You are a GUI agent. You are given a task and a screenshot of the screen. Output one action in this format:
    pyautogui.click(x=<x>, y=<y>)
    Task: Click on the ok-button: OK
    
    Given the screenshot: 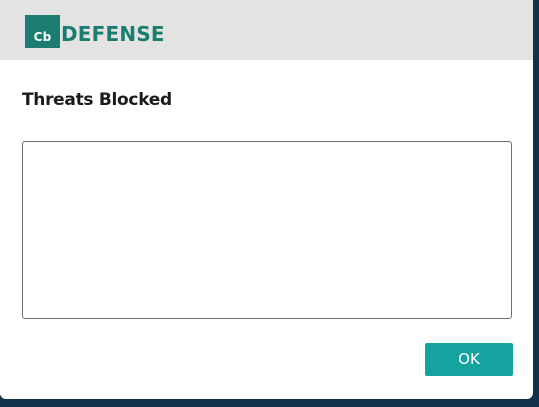 What is the action you would take?
    pyautogui.click(x=469, y=359)
    